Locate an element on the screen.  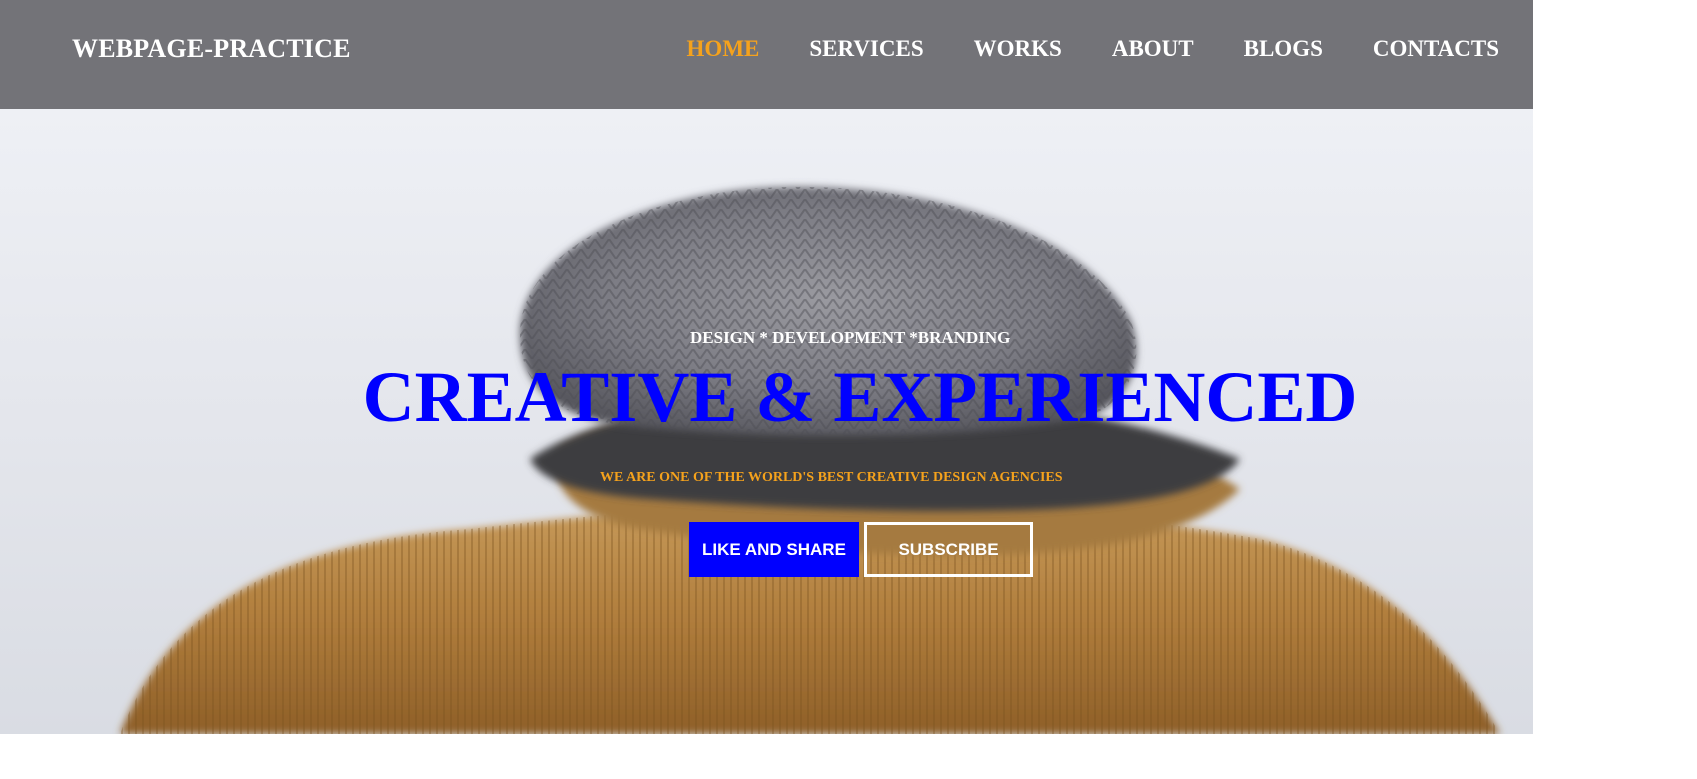
nav-item-about: ABOUT is located at coordinates (1153, 49).